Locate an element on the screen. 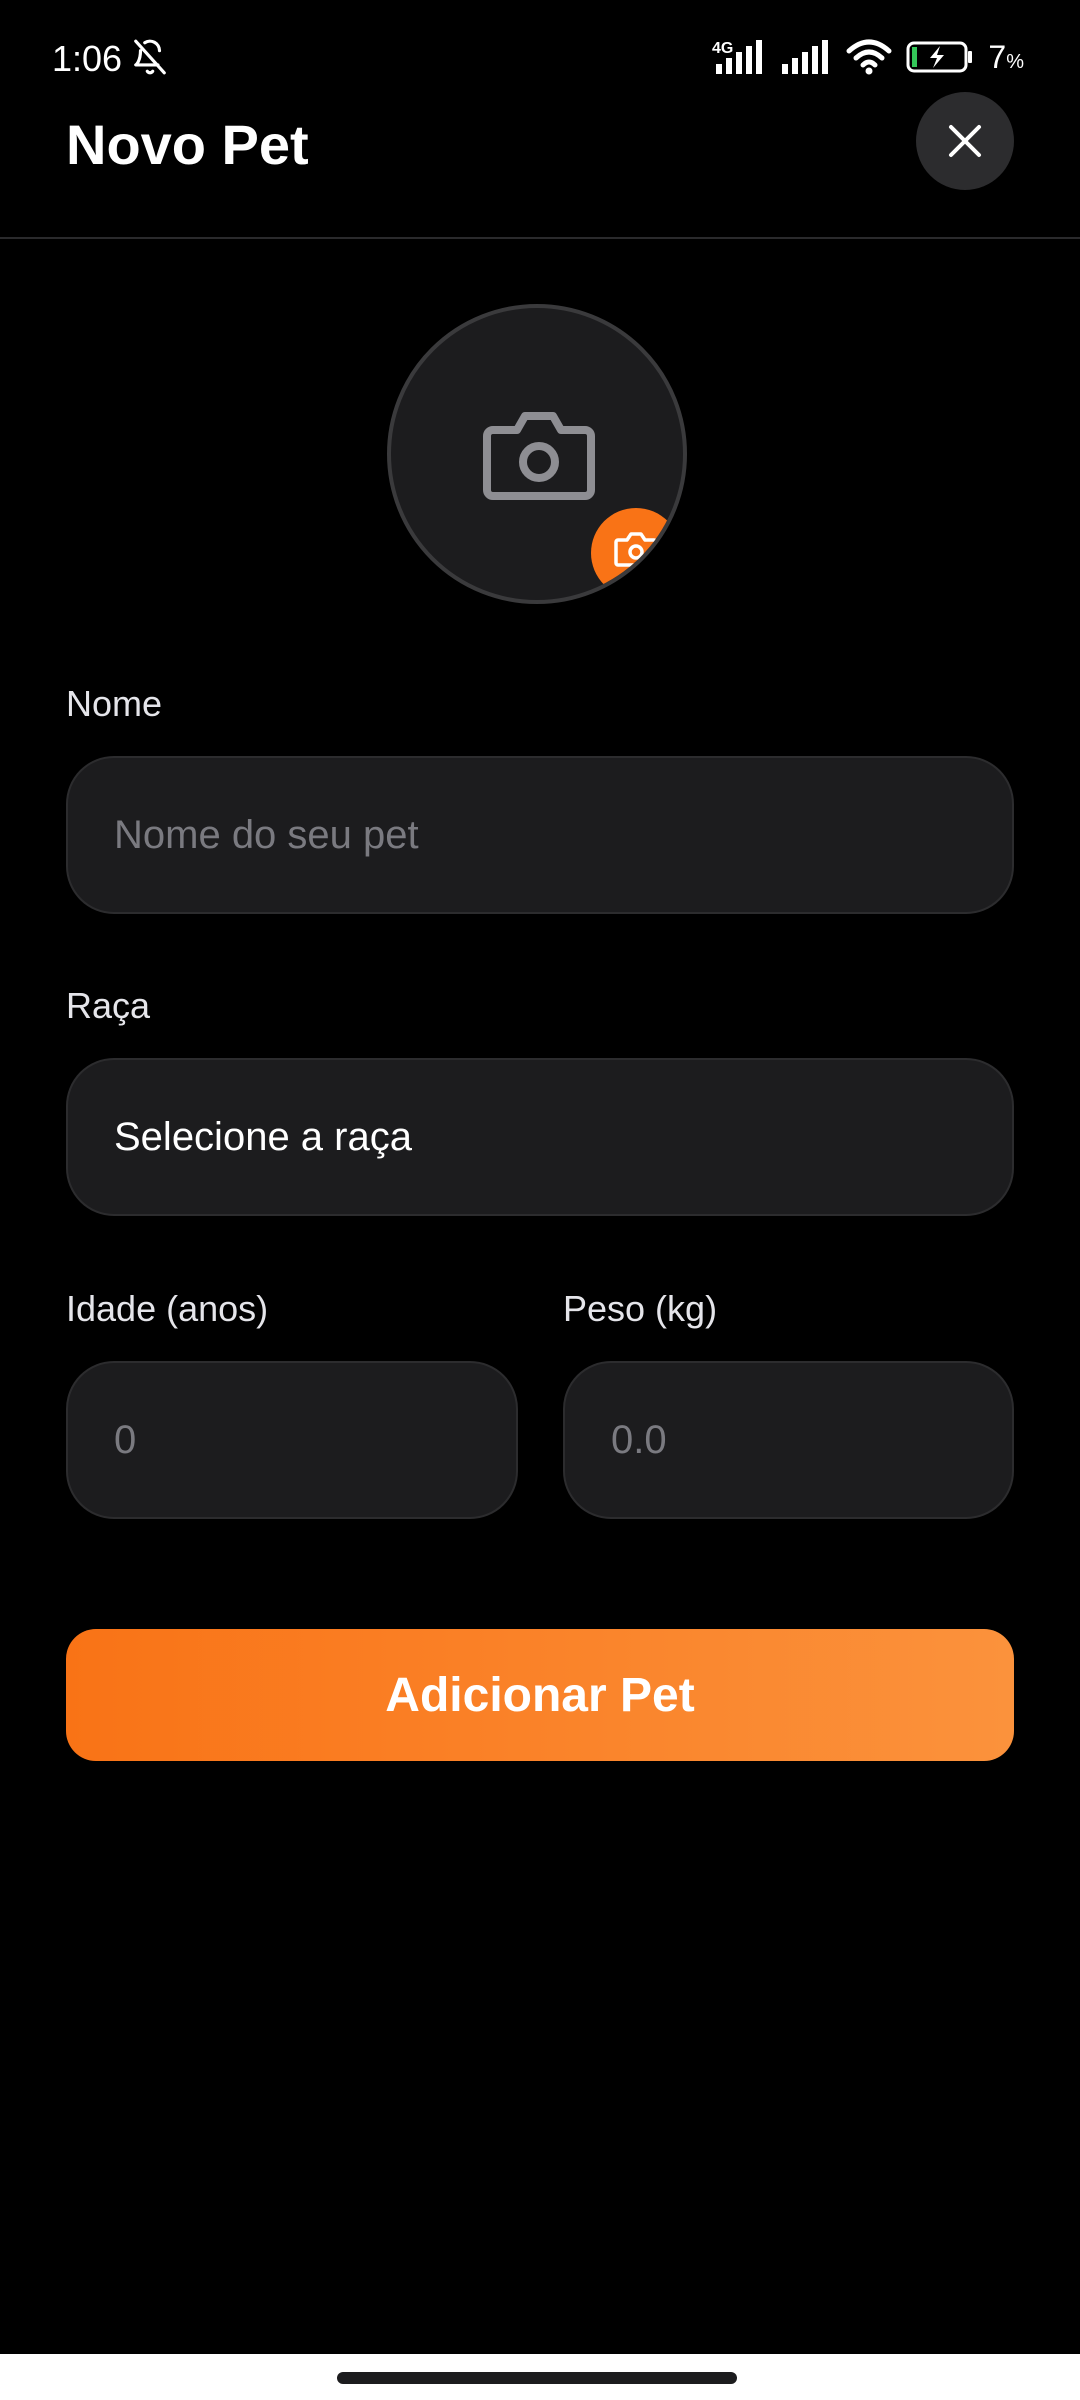 The image size is (1080, 2400). name-placeholder: Nome do seu pet is located at coordinates (266, 834).